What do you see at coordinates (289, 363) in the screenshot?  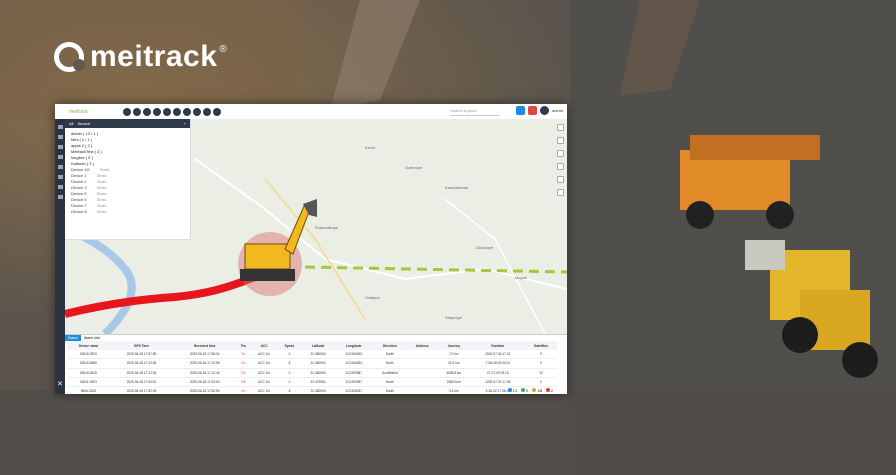 I see `table-cell: 8` at bounding box center [289, 363].